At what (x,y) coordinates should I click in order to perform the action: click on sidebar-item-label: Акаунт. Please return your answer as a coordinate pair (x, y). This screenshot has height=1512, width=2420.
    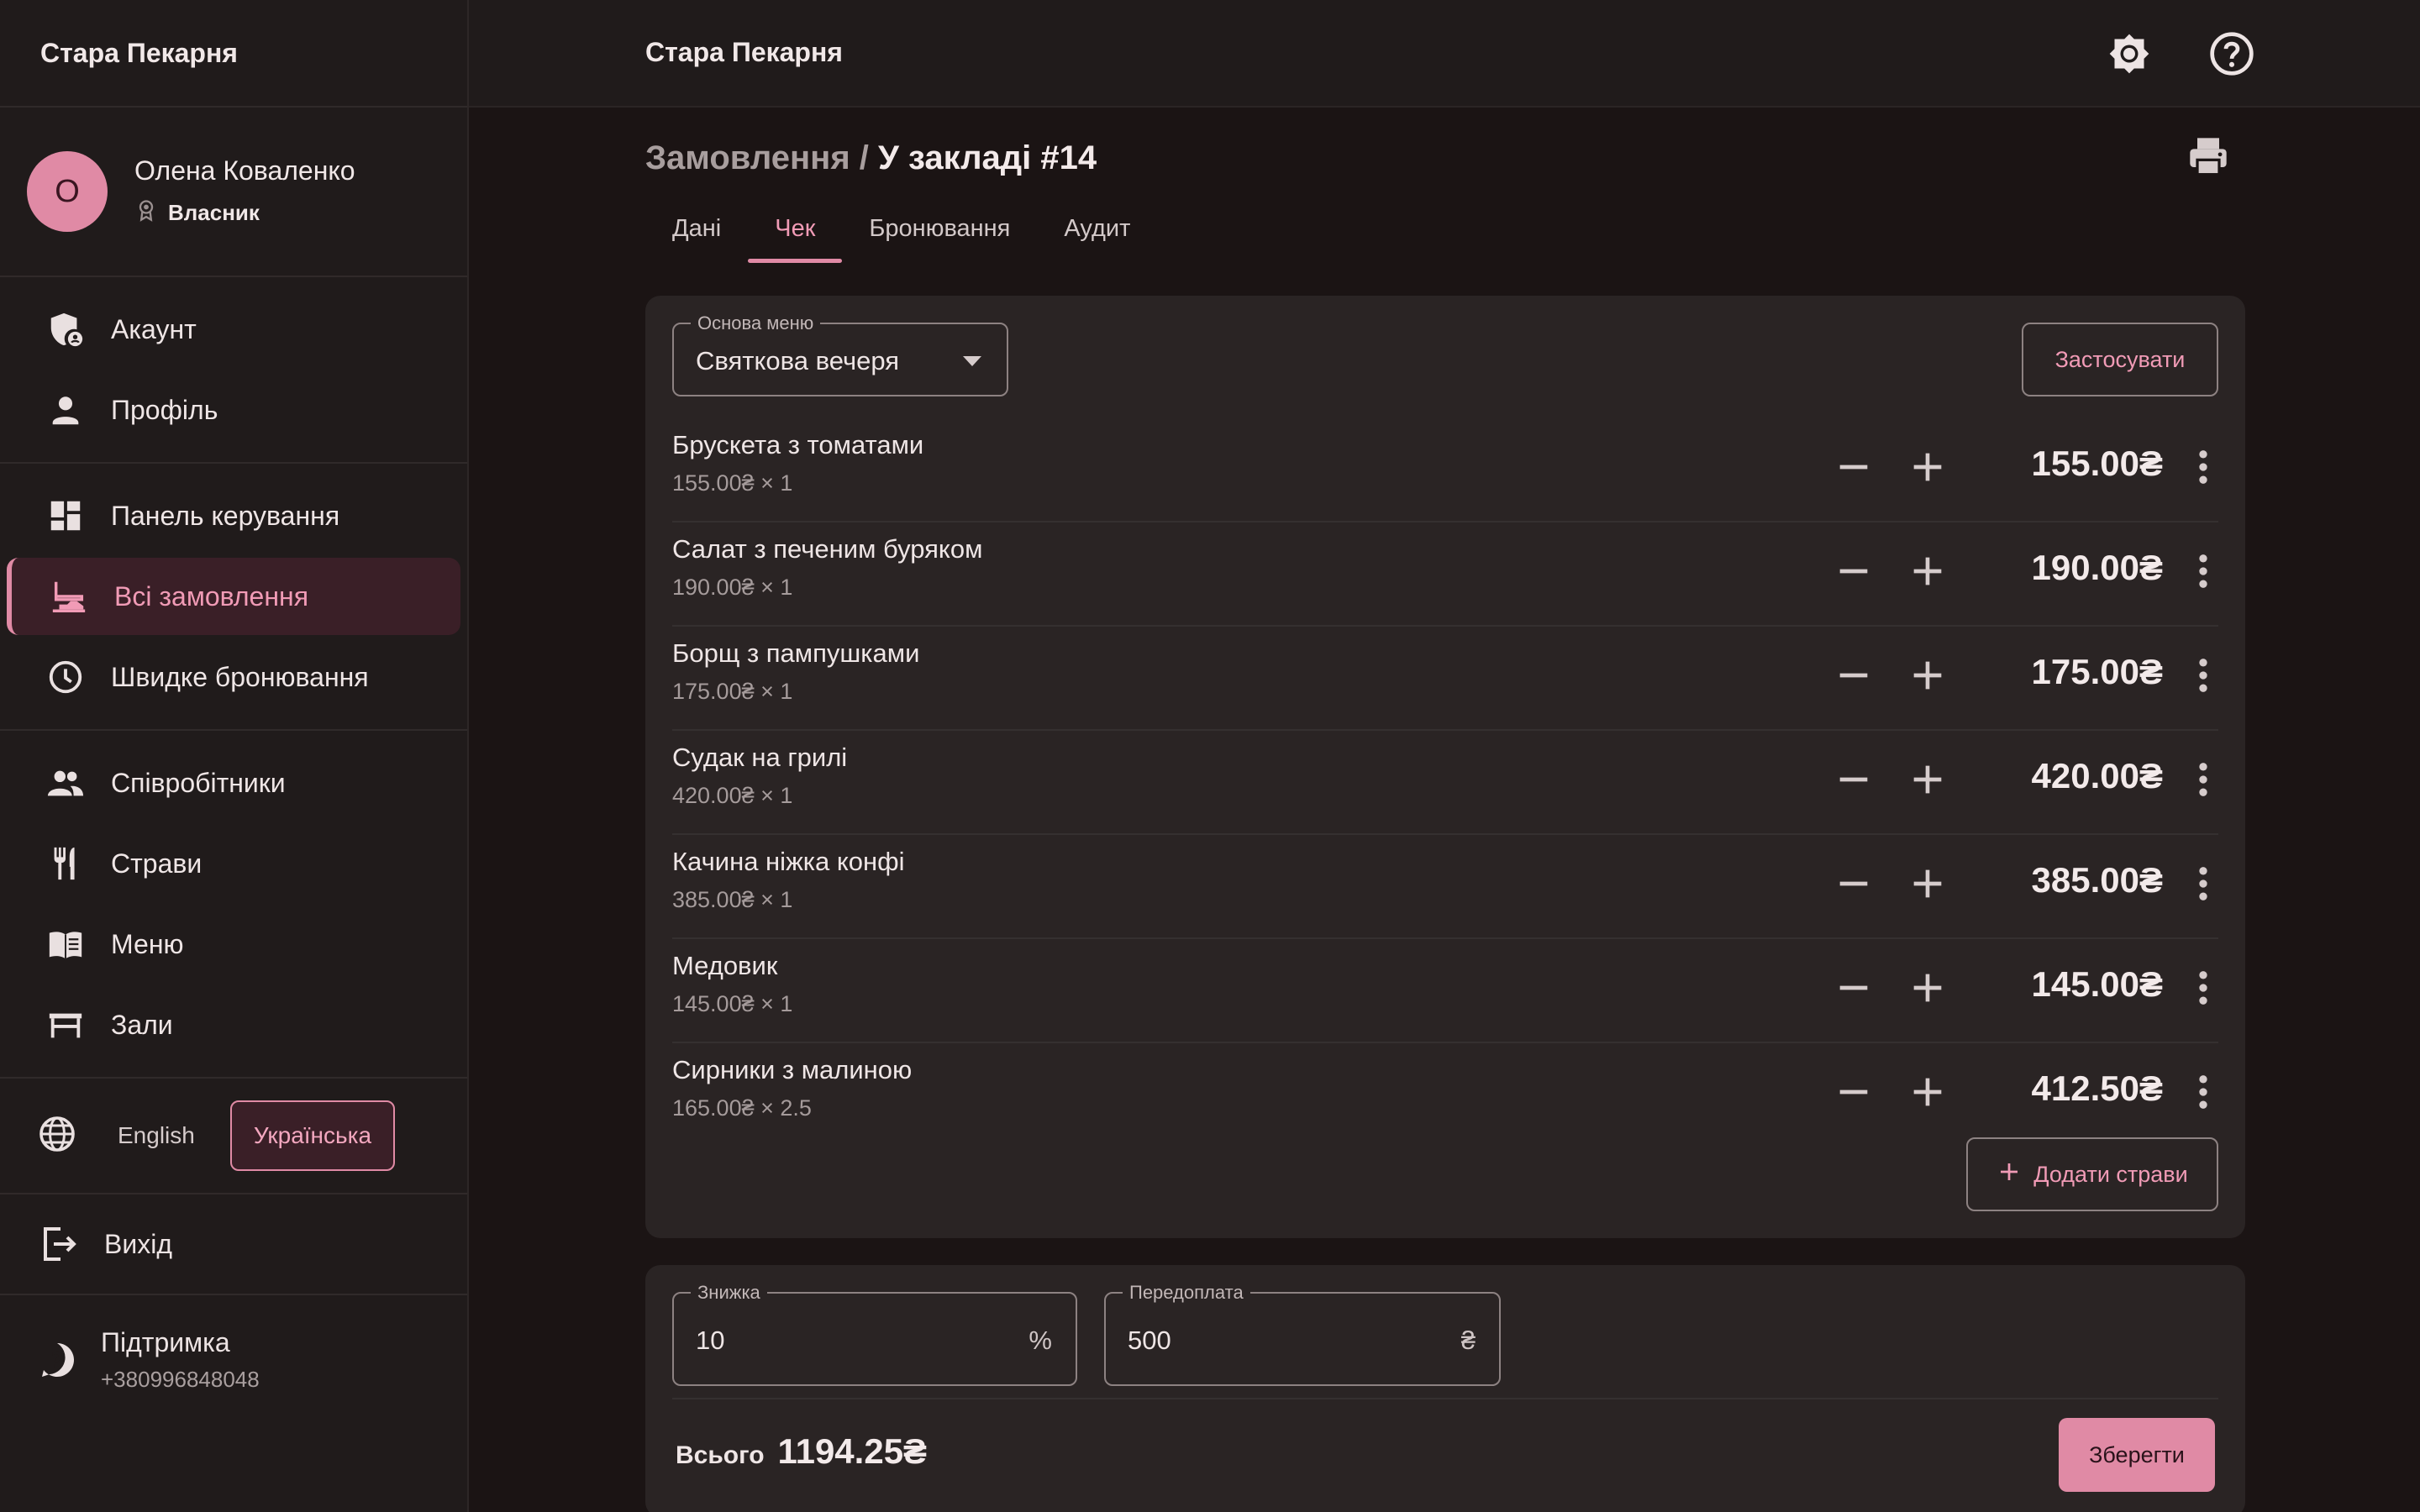
    Looking at the image, I should click on (154, 328).